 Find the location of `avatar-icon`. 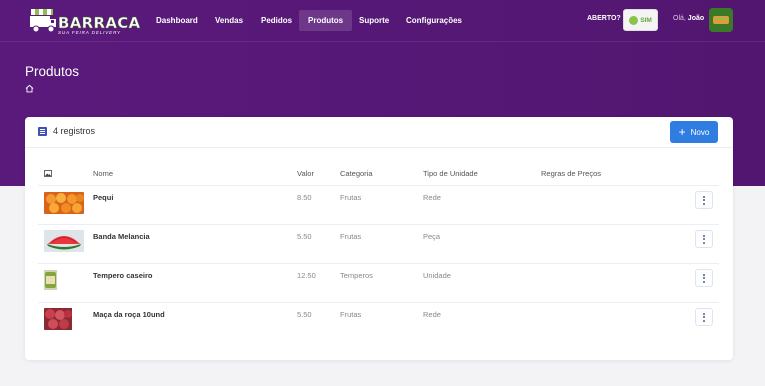

avatar-icon is located at coordinates (721, 20).